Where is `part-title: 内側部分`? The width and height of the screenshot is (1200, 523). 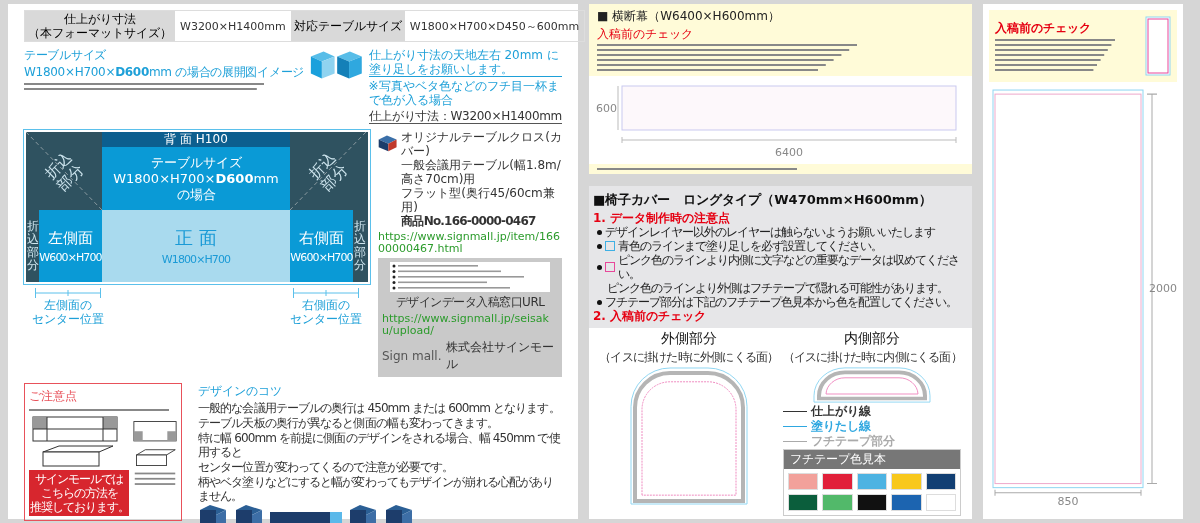 part-title: 内側部分 is located at coordinates (872, 339).